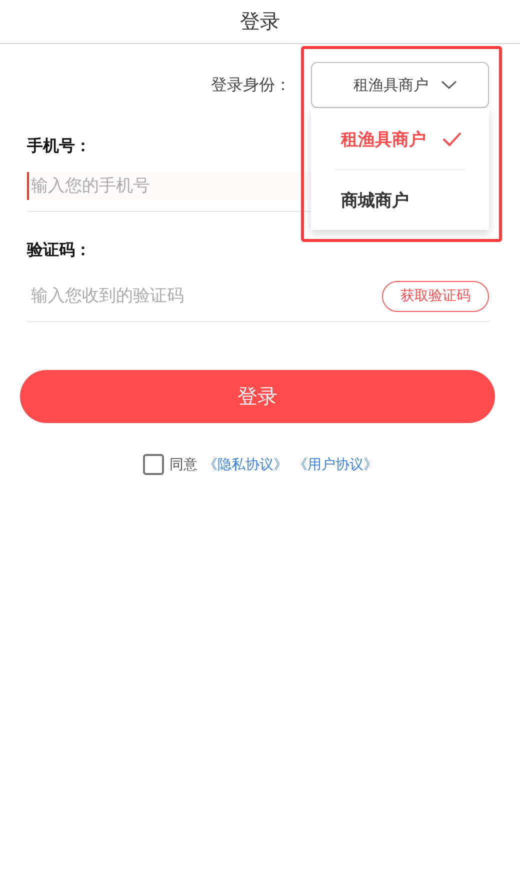 This screenshot has height=886, width=520. I want to click on page-title: 登录, so click(260, 21).